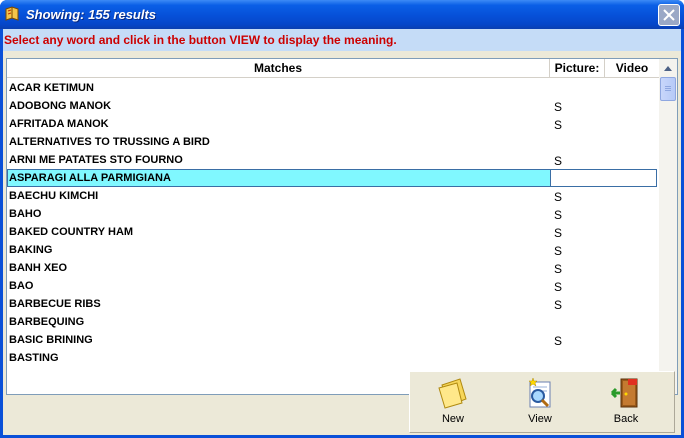 The image size is (684, 438). Describe the element at coordinates (333, 250) in the screenshot. I see `list-item: BAKING S` at that location.